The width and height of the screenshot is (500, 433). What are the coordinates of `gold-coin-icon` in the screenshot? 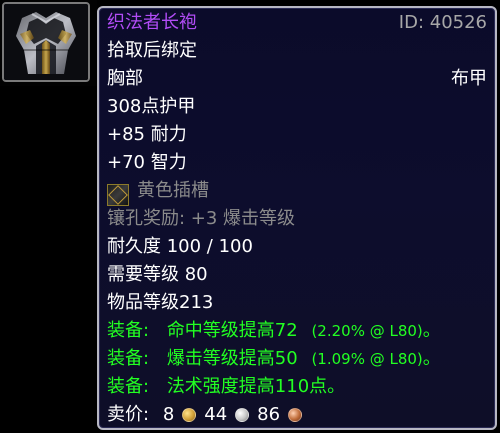 It's located at (189, 415).